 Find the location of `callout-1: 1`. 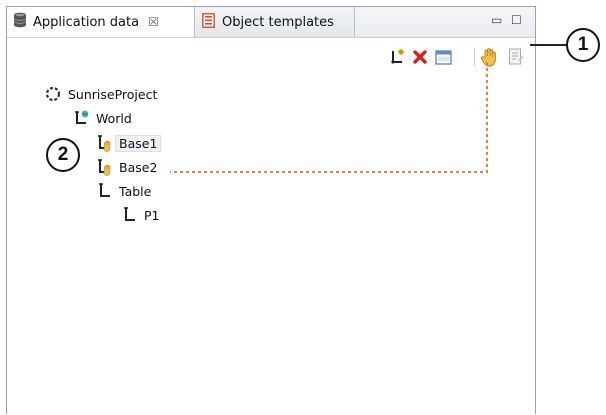

callout-1: 1 is located at coordinates (583, 45).